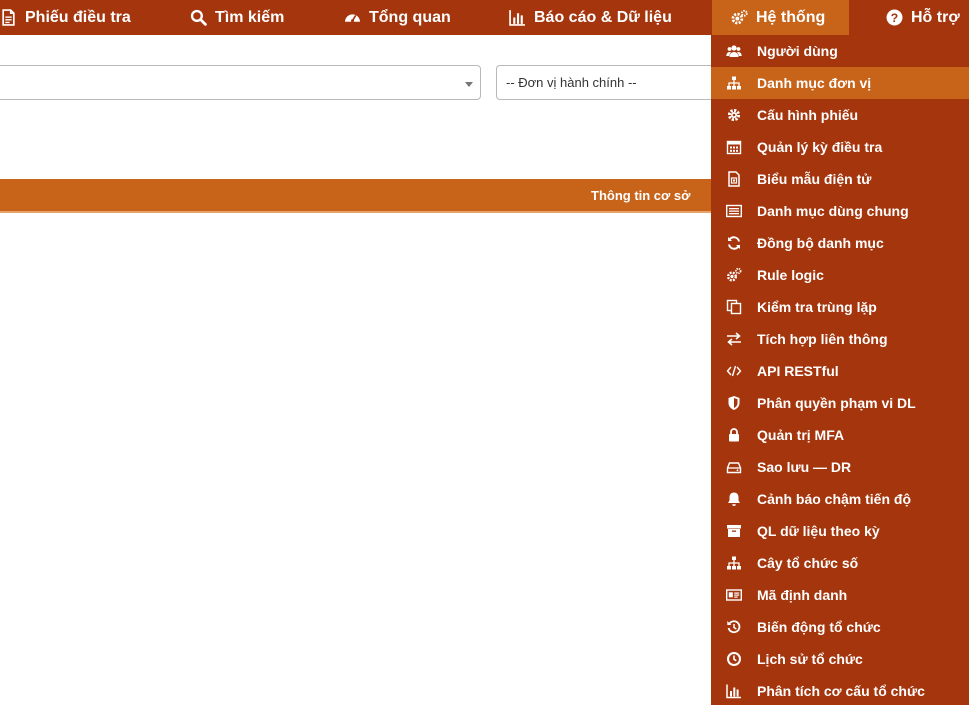 The width and height of the screenshot is (969, 705). Describe the element at coordinates (791, 17) in the screenshot. I see `nav-label: Hệ thống` at that location.